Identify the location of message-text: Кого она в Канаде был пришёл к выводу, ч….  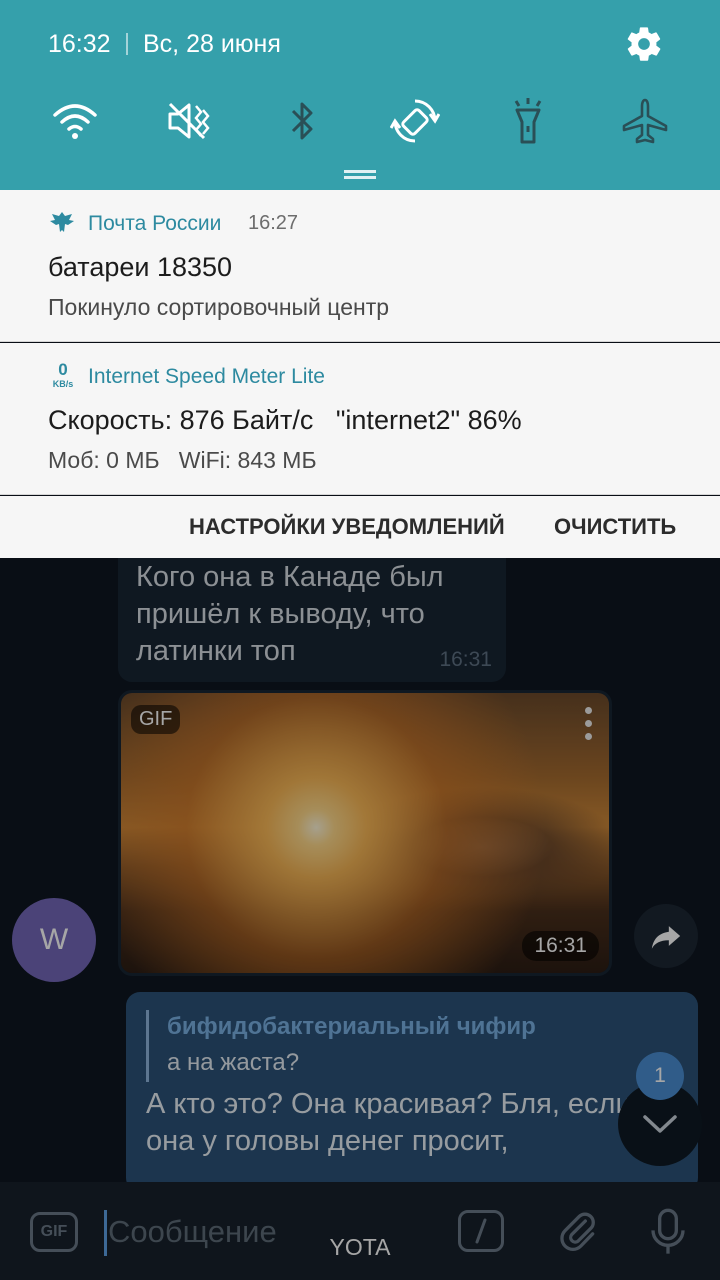
(290, 614).